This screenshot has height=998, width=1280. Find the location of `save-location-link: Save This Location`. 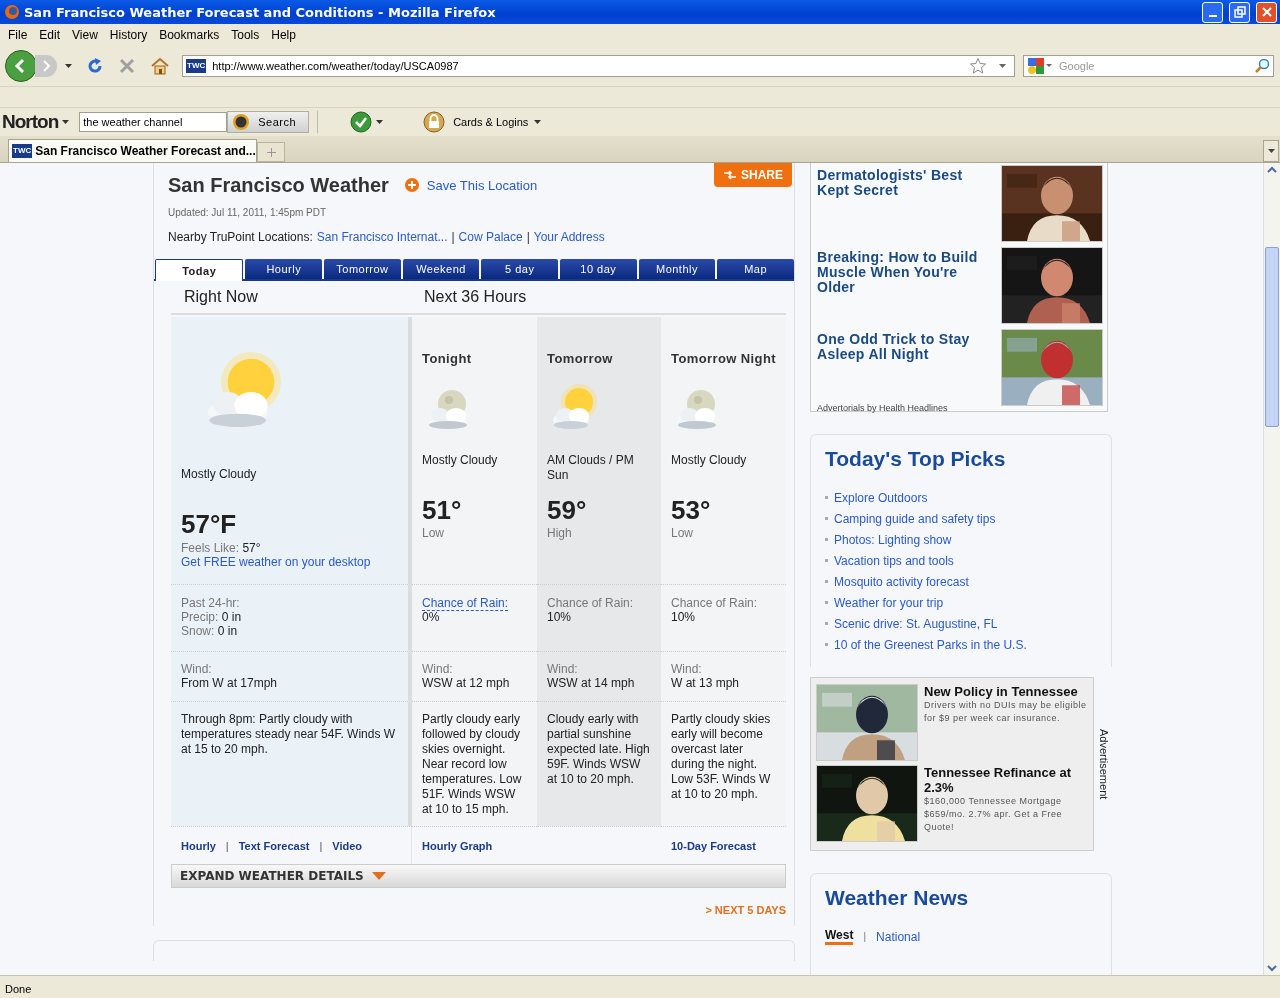

save-location-link: Save This Location is located at coordinates (482, 185).